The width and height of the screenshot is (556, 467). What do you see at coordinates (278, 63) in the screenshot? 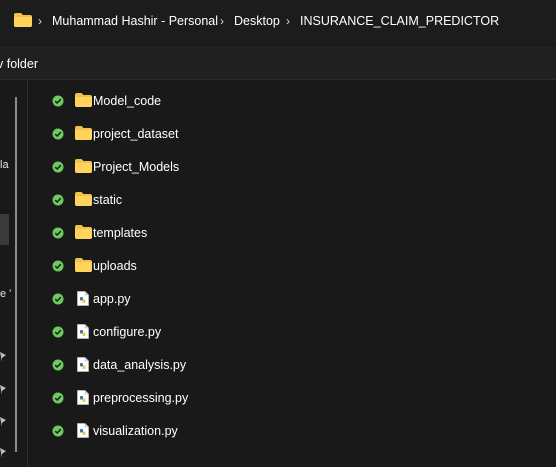
I see `toolbar: v folder` at bounding box center [278, 63].